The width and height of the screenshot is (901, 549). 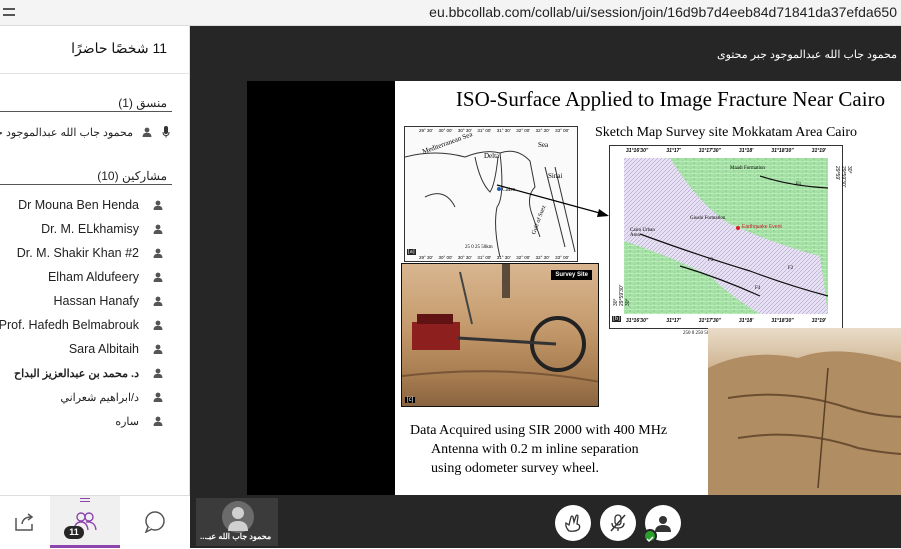 What do you see at coordinates (515, 468) in the screenshot?
I see `slide-caption-line: using odometer survey wheel.` at bounding box center [515, 468].